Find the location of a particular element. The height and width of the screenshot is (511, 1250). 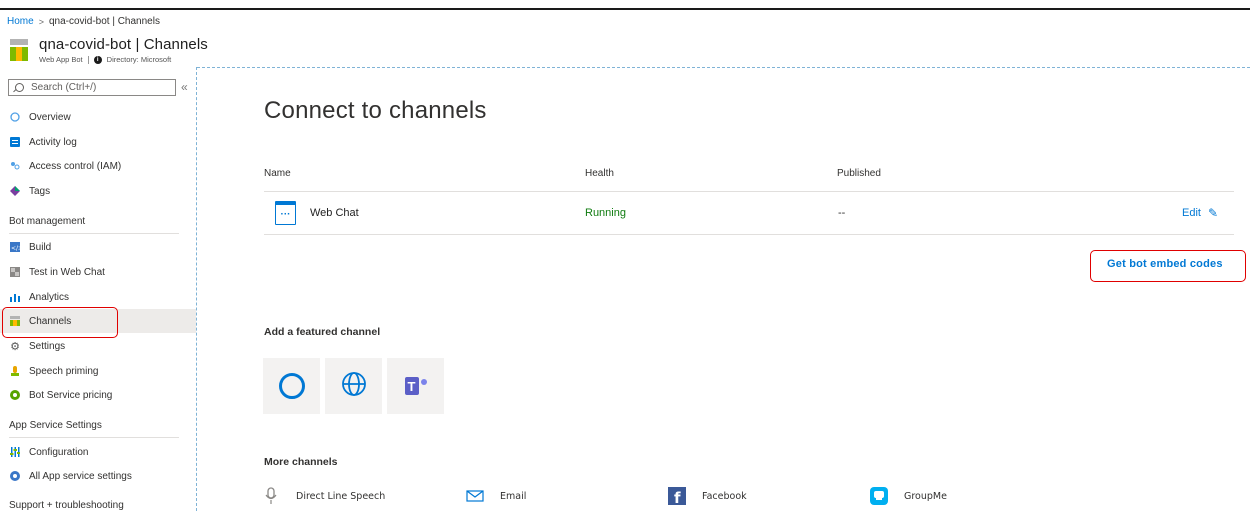

overview-icon is located at coordinates (15, 117).